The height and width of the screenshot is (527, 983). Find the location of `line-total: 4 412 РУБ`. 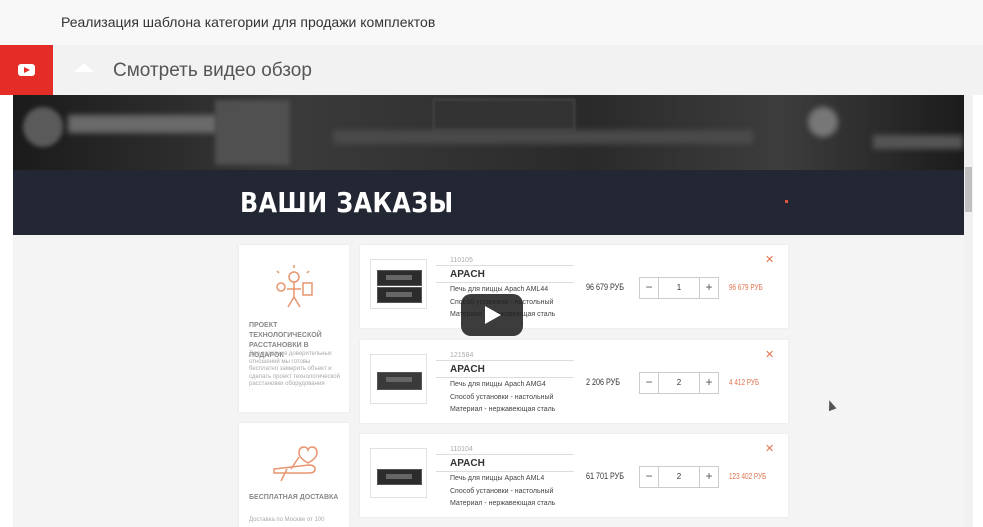

line-total: 4 412 РУБ is located at coordinates (744, 382).